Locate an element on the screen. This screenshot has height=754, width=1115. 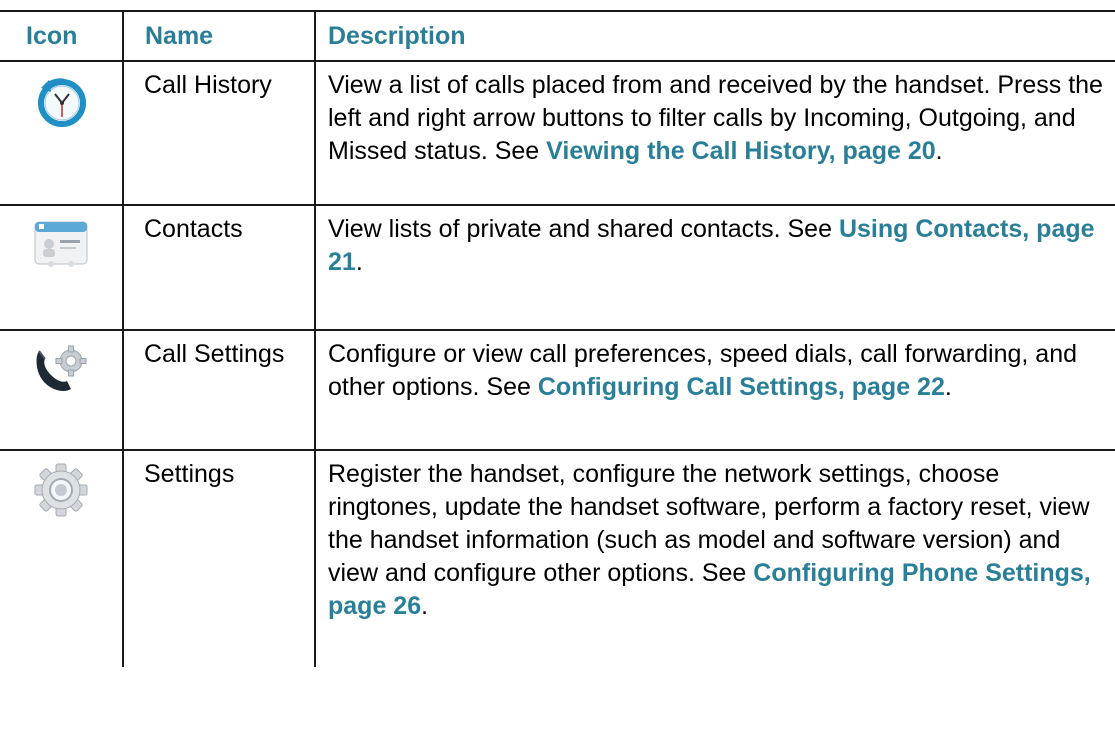
name-cell: Call Settings is located at coordinates (219, 390).